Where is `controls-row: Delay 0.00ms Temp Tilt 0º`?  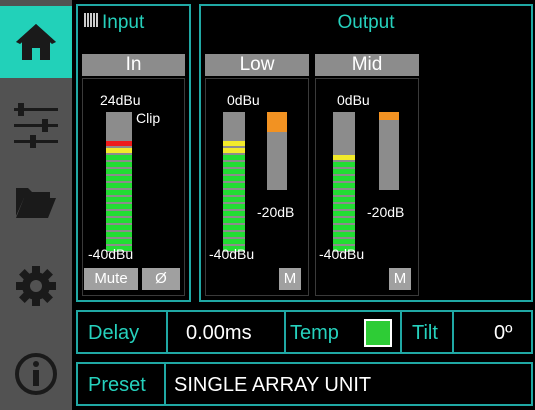
controls-row: Delay 0.00ms Temp Tilt 0º is located at coordinates (304, 332).